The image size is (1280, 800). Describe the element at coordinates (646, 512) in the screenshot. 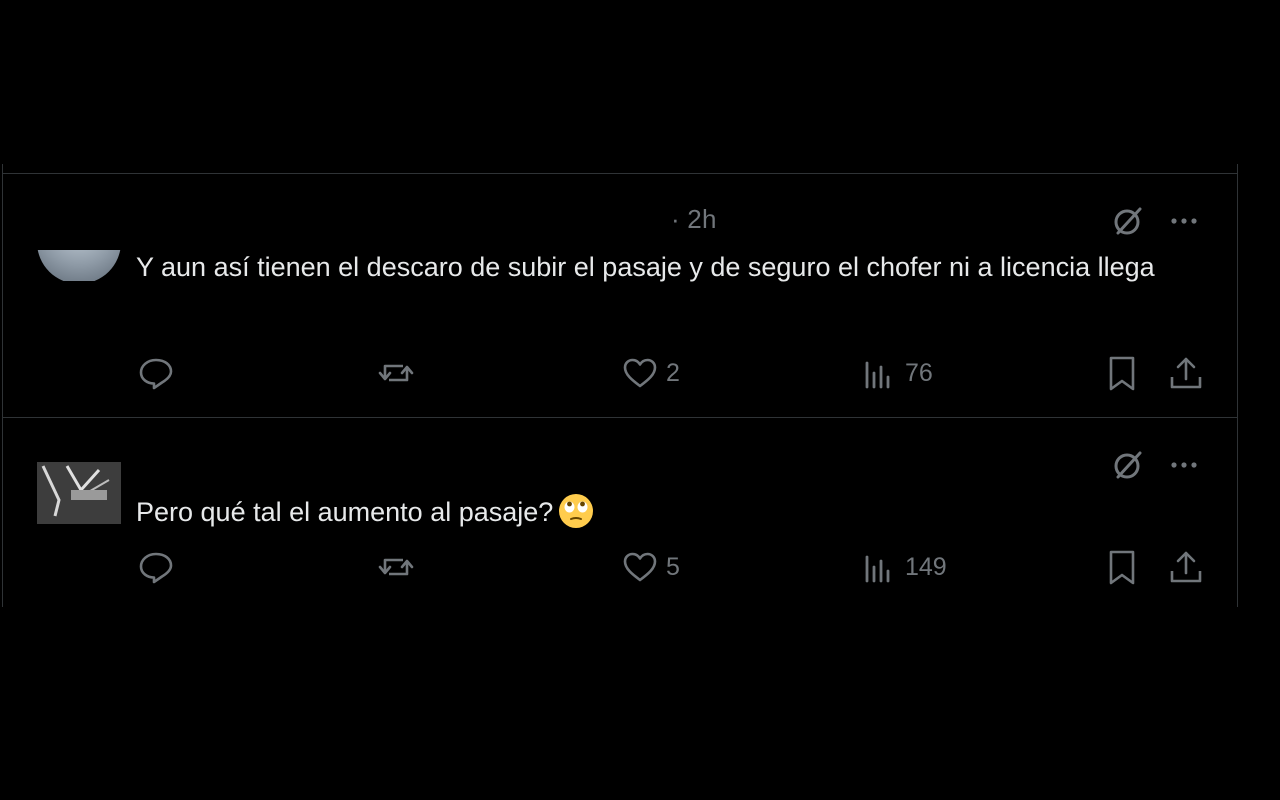

I see `post-text: Pero qué tal el aumento al pasaje?` at that location.